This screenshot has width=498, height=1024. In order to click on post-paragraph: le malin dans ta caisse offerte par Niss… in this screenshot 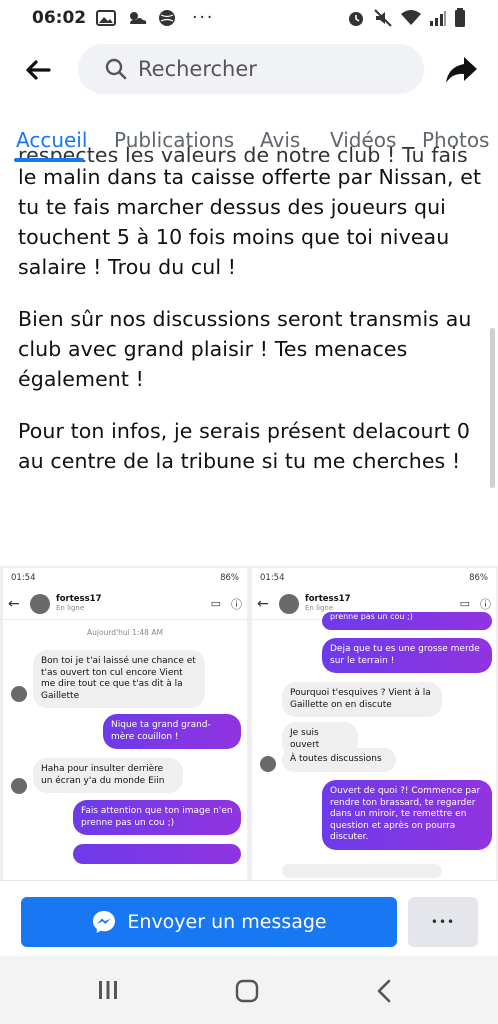, I will do `click(250, 222)`.